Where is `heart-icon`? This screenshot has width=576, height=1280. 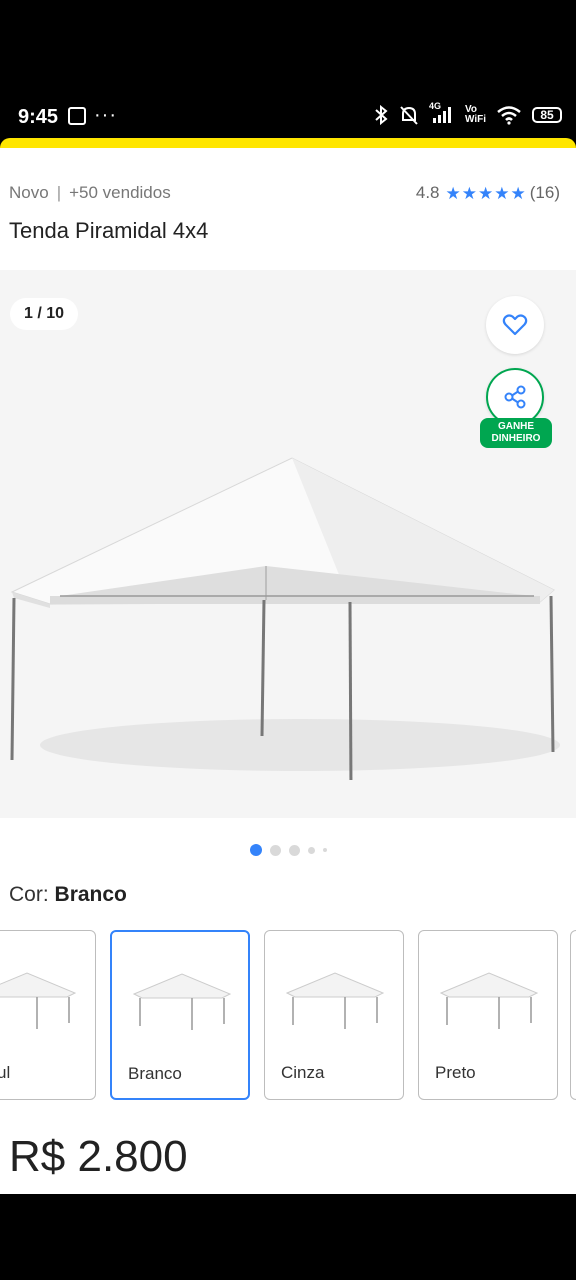 heart-icon is located at coordinates (515, 325).